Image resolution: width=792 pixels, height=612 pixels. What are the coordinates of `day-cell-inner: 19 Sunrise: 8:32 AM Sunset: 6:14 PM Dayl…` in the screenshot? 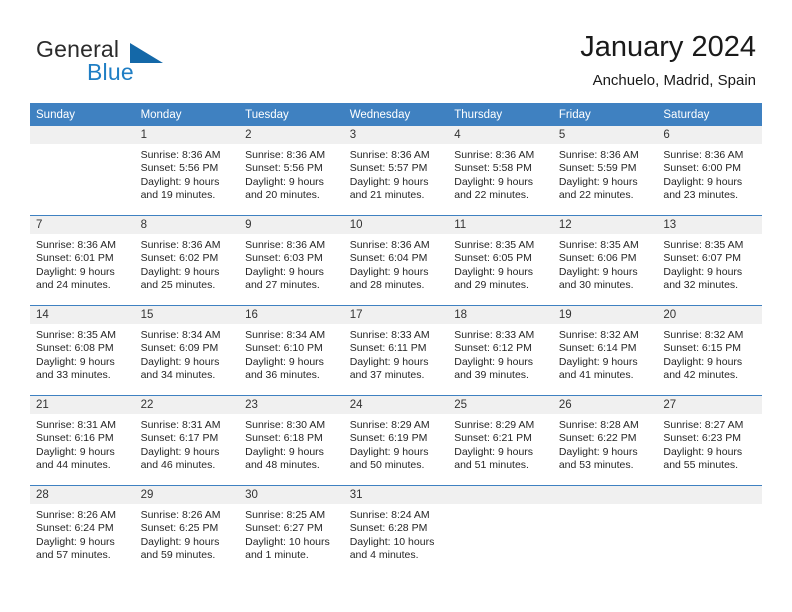 It's located at (605, 350).